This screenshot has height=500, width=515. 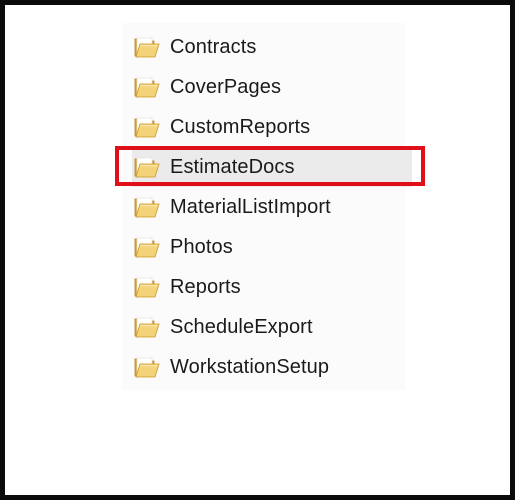 What do you see at coordinates (250, 206) in the screenshot?
I see `folder-label: MaterialListImport` at bounding box center [250, 206].